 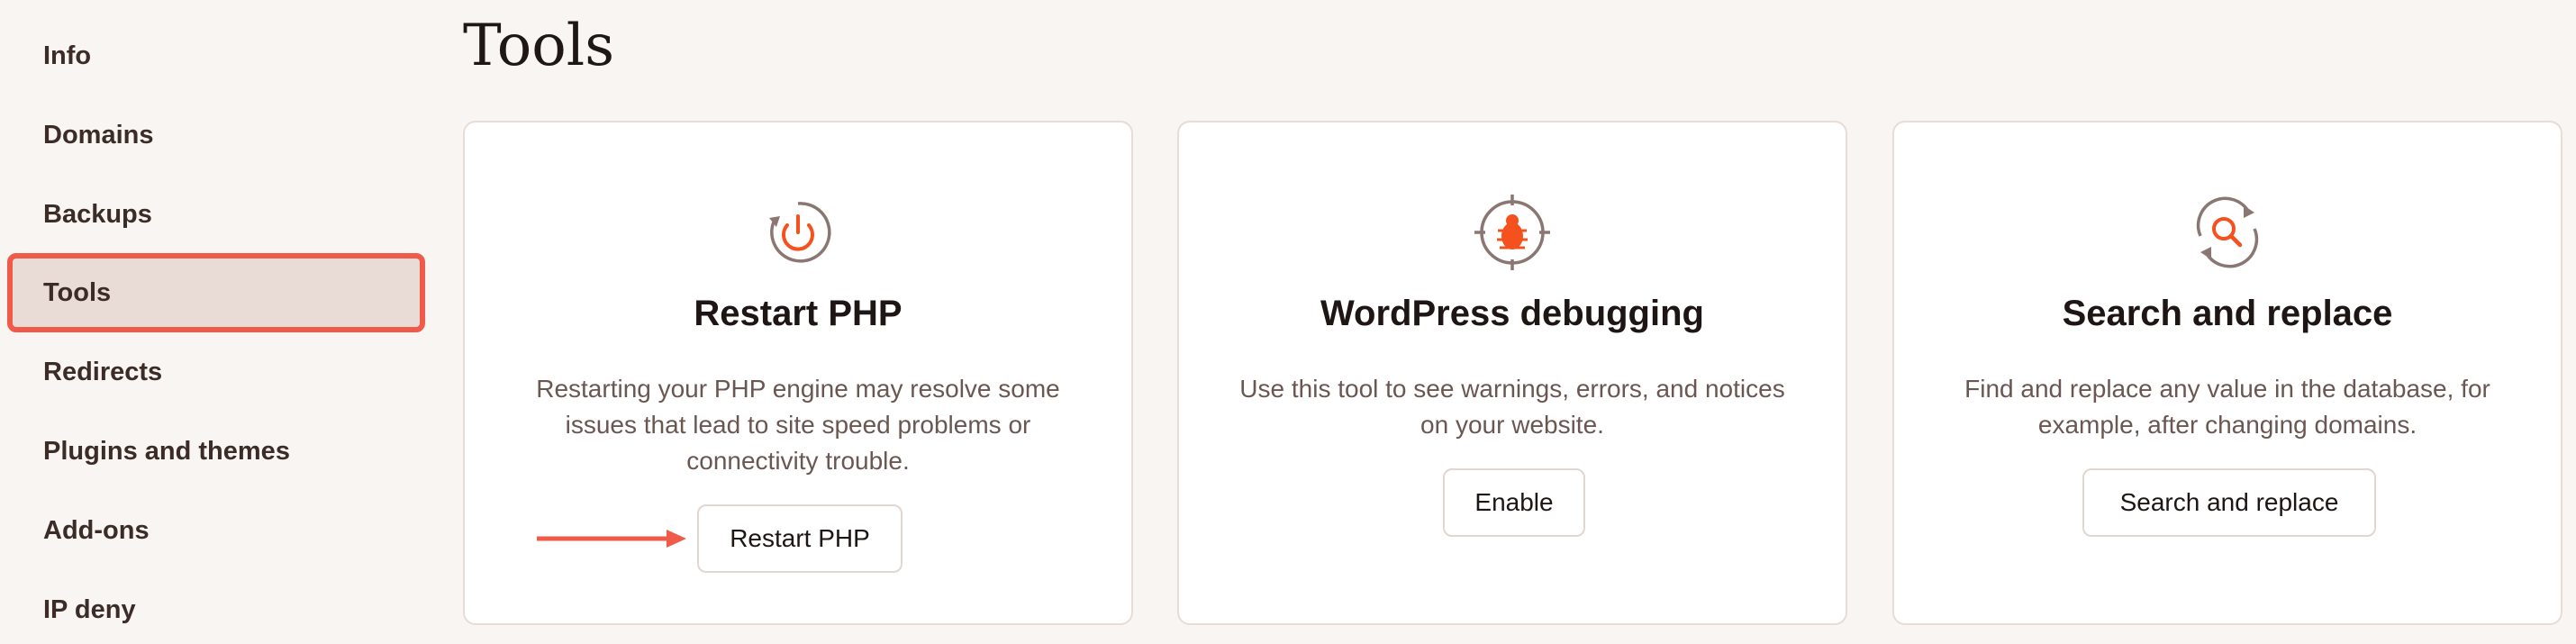 I want to click on sidebar-item-info: Info, so click(x=216, y=56).